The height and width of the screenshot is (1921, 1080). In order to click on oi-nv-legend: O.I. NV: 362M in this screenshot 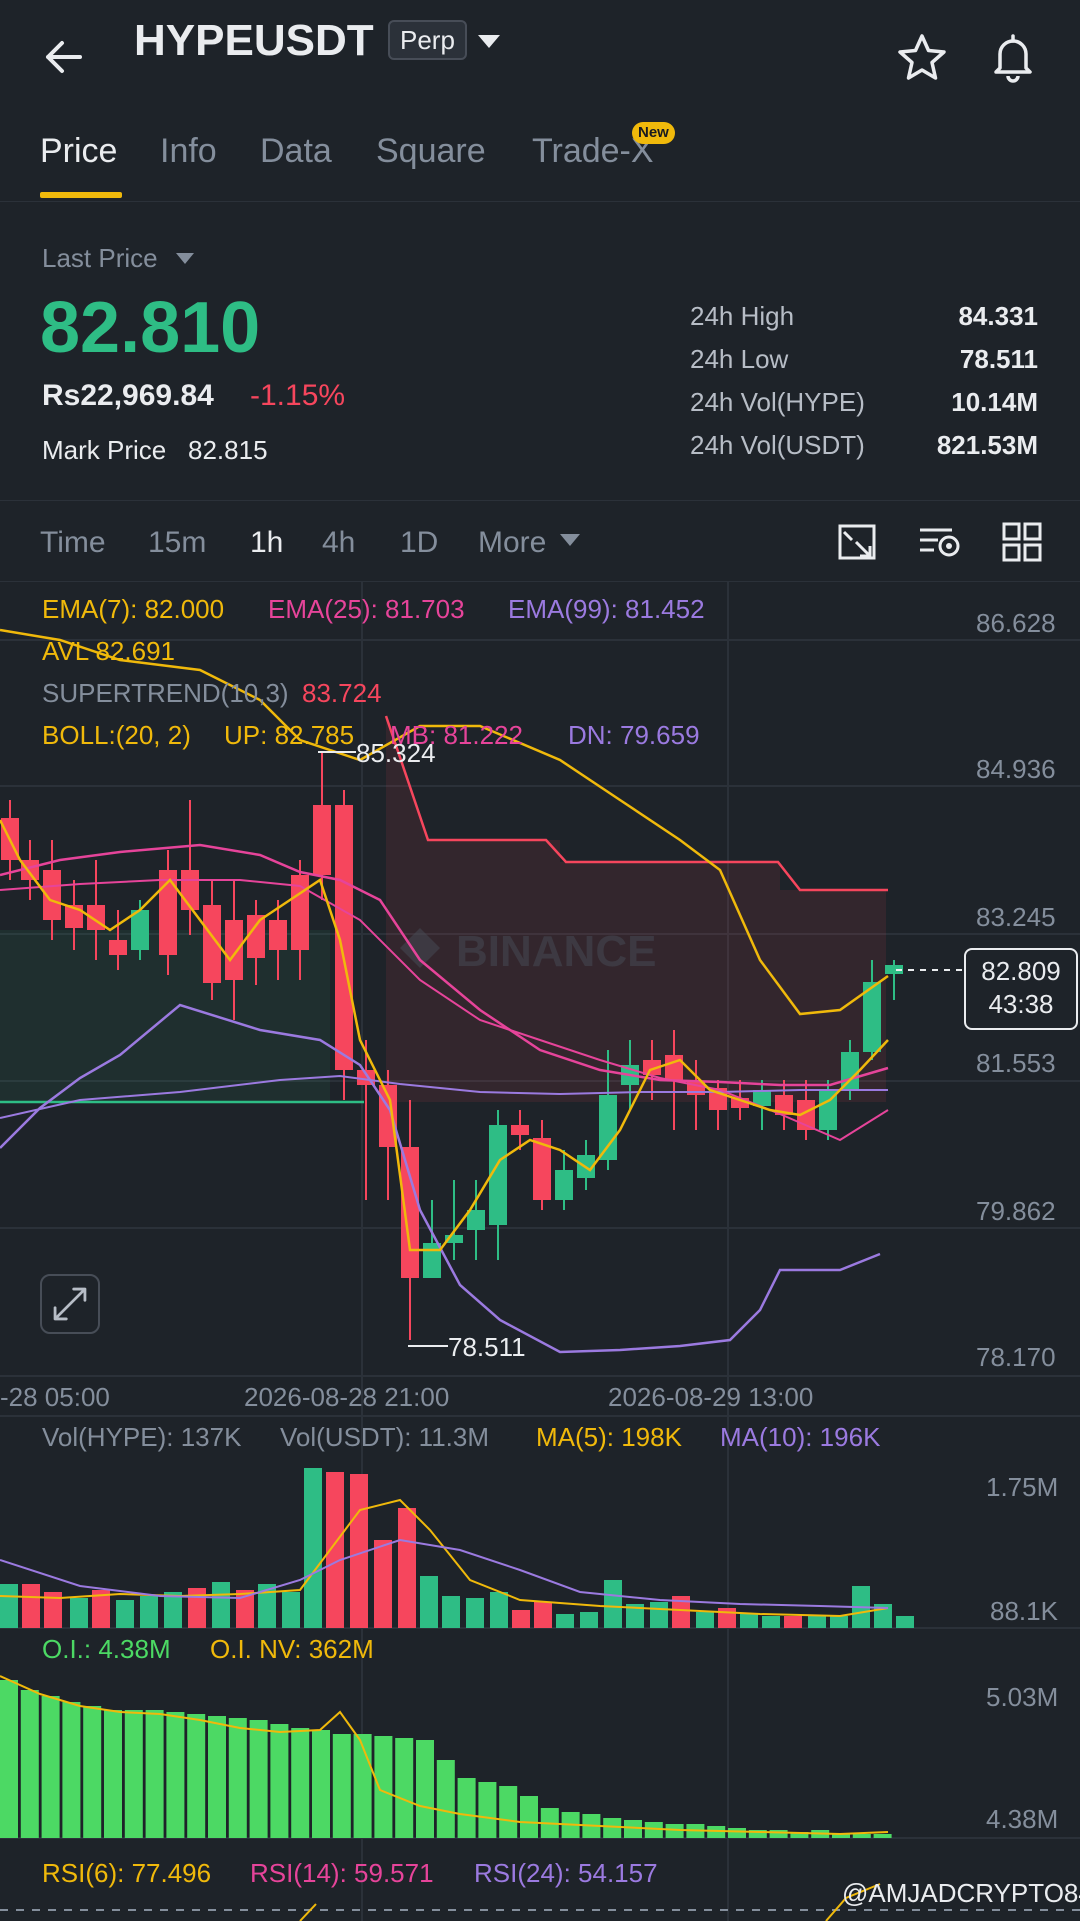, I will do `click(292, 1649)`.